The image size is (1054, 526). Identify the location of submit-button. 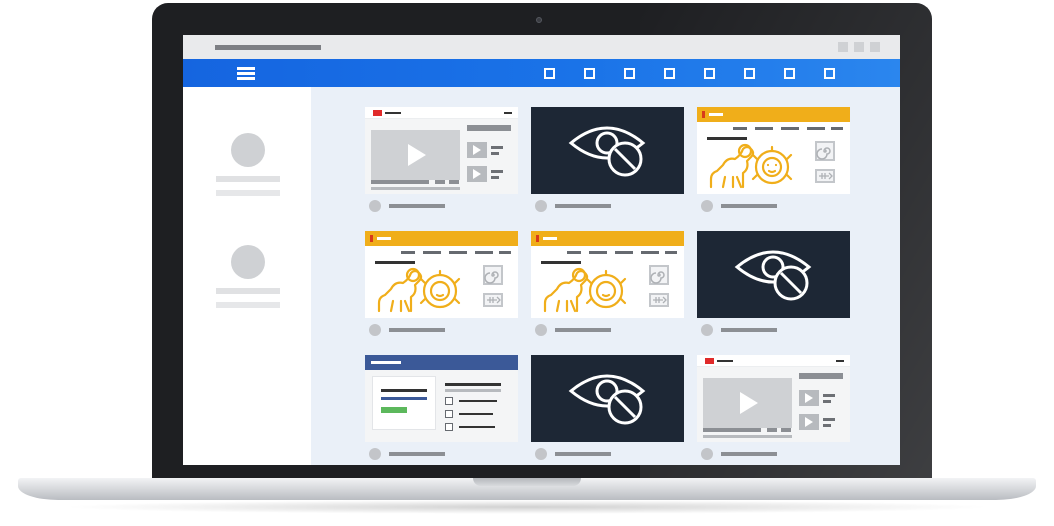
(394, 410).